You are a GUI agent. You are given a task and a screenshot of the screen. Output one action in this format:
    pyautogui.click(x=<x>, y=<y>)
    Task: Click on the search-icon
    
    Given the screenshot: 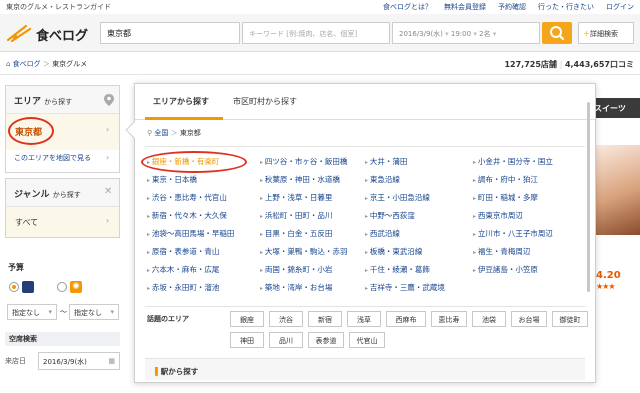 What is the action you would take?
    pyautogui.click(x=557, y=33)
    